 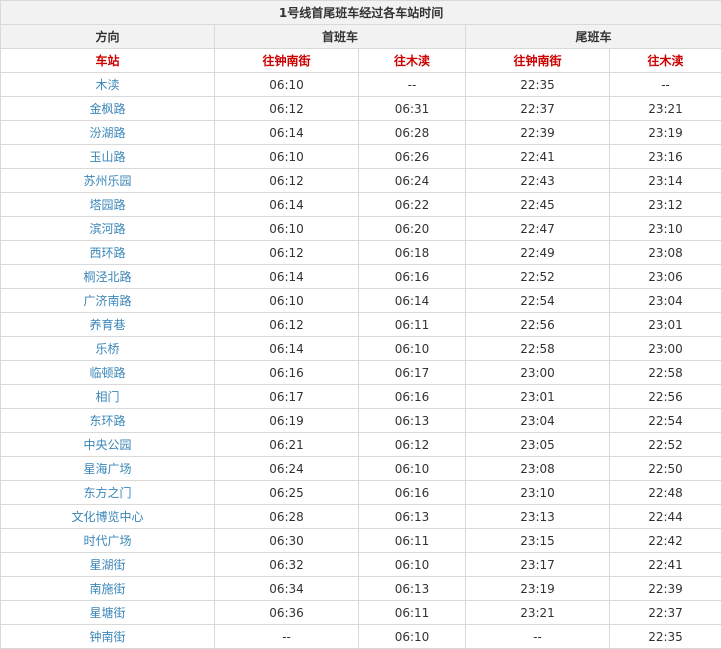 What do you see at coordinates (665, 373) in the screenshot?
I see `last-to-mudu-time: 22:58` at bounding box center [665, 373].